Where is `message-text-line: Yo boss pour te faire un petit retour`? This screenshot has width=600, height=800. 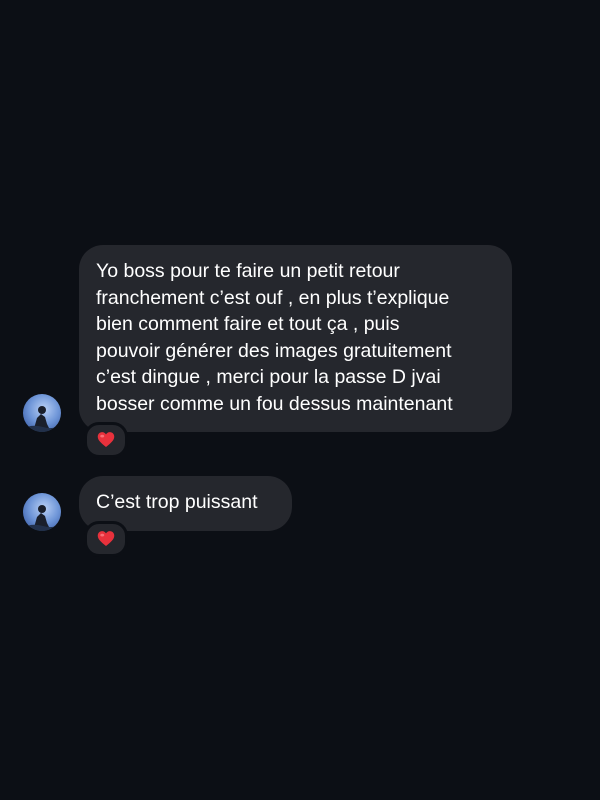
message-text-line: Yo boss pour te faire un petit retour is located at coordinates (248, 271).